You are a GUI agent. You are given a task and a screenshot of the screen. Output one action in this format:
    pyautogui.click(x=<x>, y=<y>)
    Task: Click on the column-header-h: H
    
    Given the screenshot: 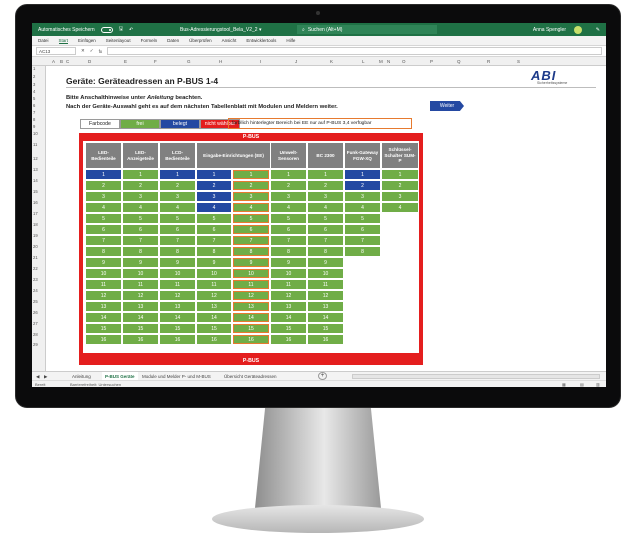 What is the action you would take?
    pyautogui.click(x=220, y=61)
    